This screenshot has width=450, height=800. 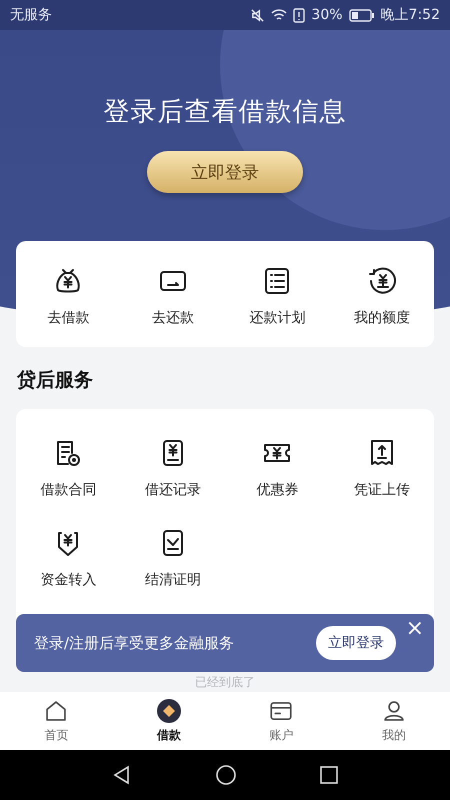 What do you see at coordinates (172, 561) in the screenshot?
I see `service-item: 结清证明` at bounding box center [172, 561].